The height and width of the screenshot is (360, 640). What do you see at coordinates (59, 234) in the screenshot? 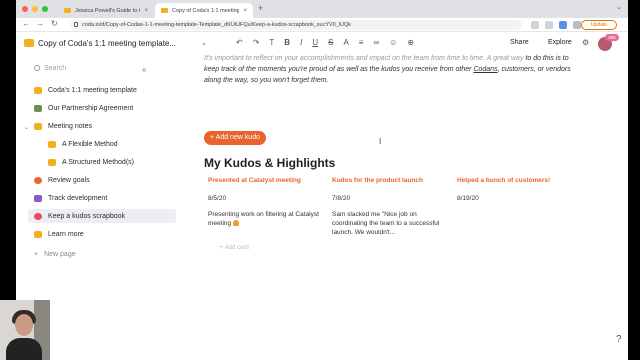
I see `sidebar-item-learn-more: Learn more` at bounding box center [59, 234].